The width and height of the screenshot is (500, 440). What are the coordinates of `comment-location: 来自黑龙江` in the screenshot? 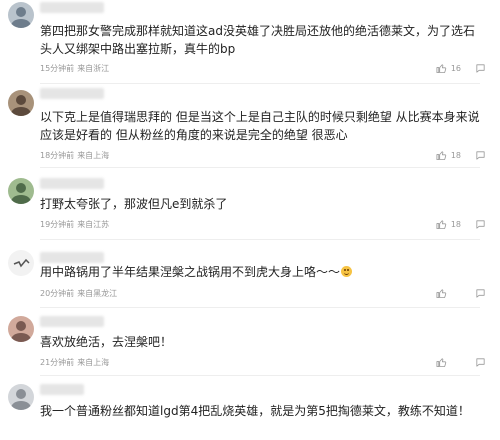 It's located at (97, 293).